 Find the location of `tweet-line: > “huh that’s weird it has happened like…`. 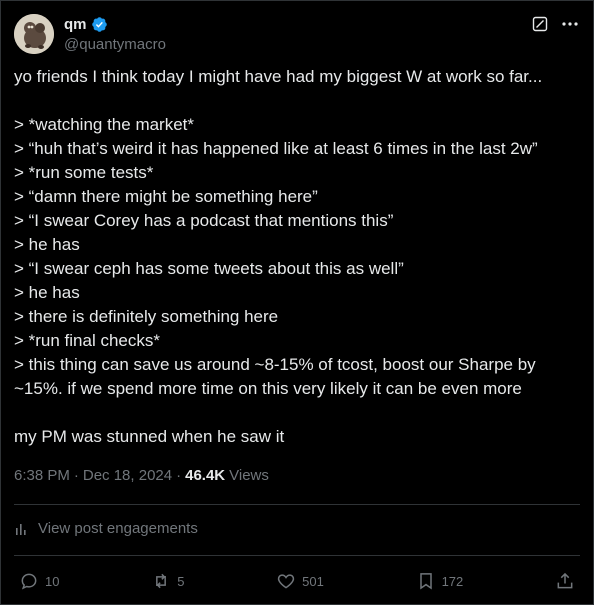

tweet-line: > “huh that’s weird it has happened like… is located at coordinates (276, 148).